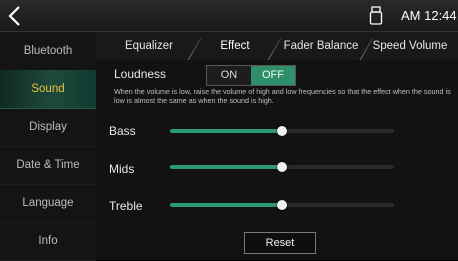 This screenshot has height=261, width=458. I want to click on tab-fader-balance: Fader Balance, so click(321, 46).